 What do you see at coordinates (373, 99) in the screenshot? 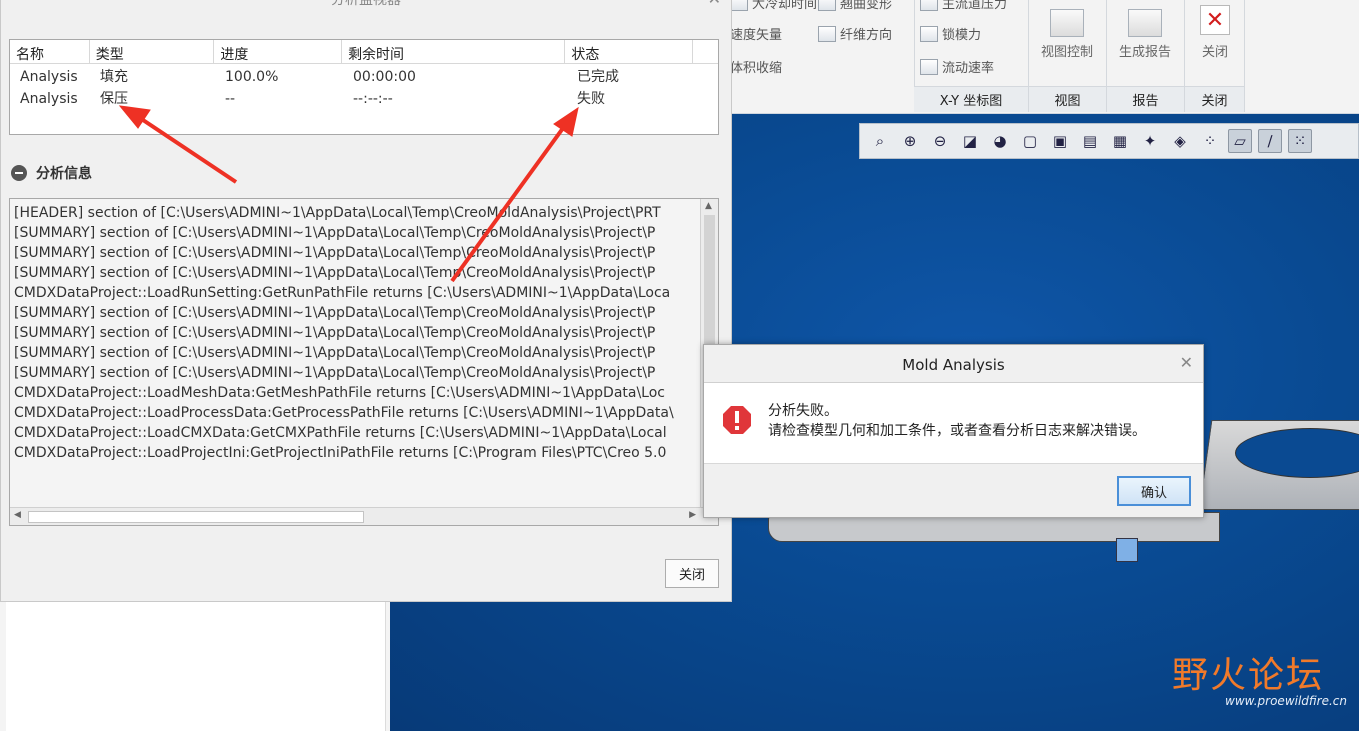
I see `cell-remaining: --:--:--` at bounding box center [373, 99].